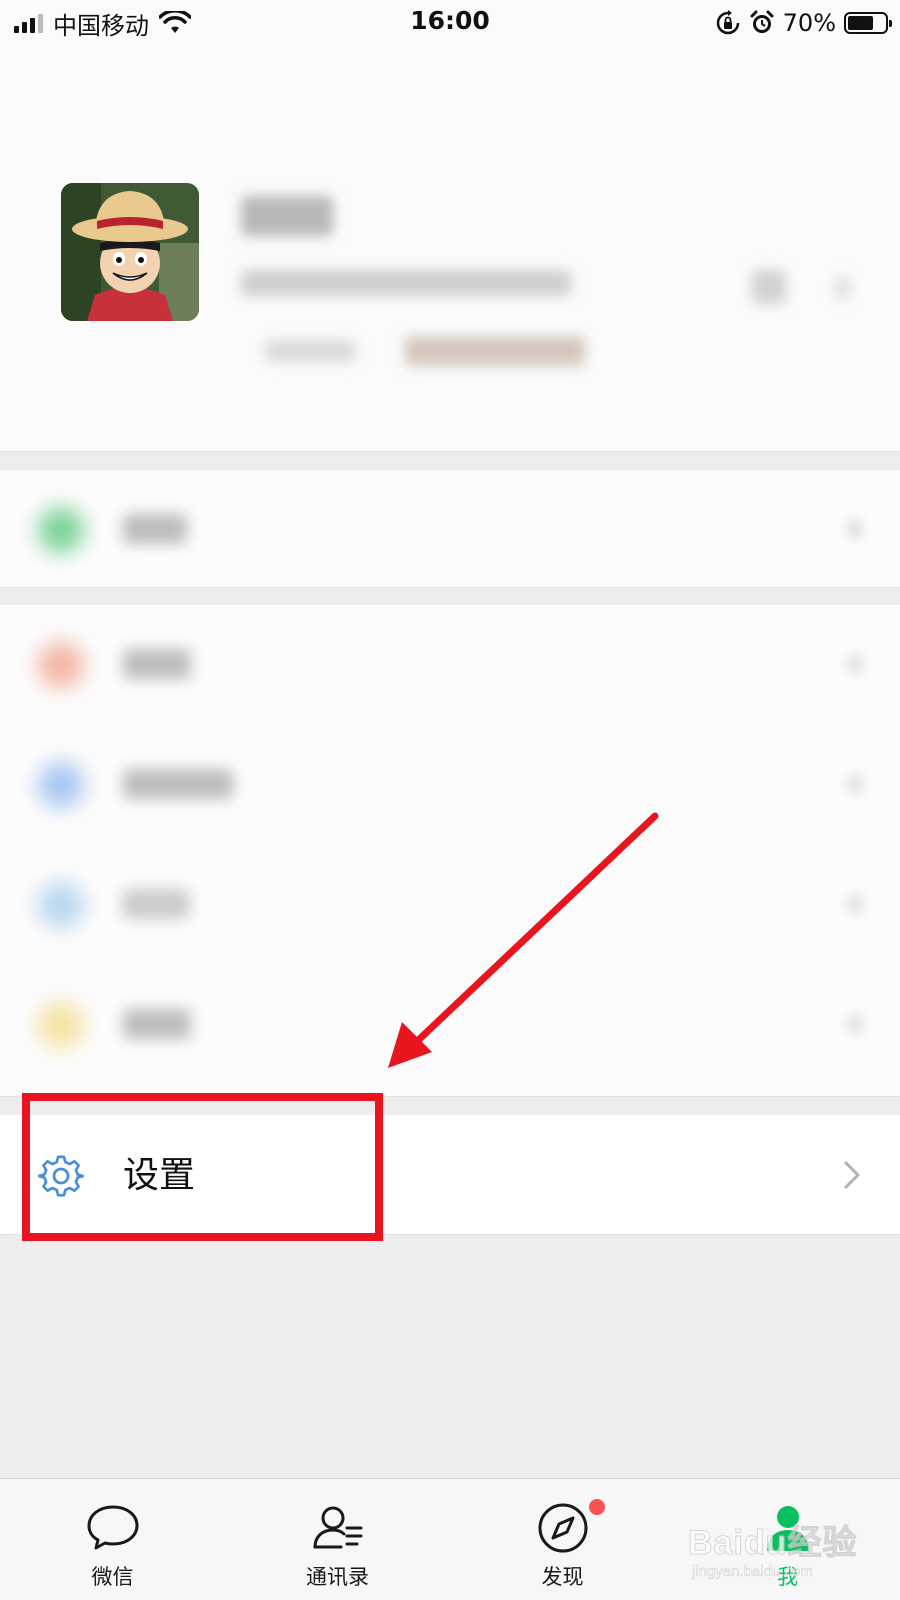  Describe the element at coordinates (495, 351) in the screenshot. I see `profile-friends-blurred` at that location.